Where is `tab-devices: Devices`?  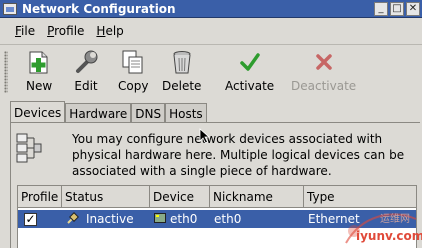 tab-devices: Devices is located at coordinates (38, 112).